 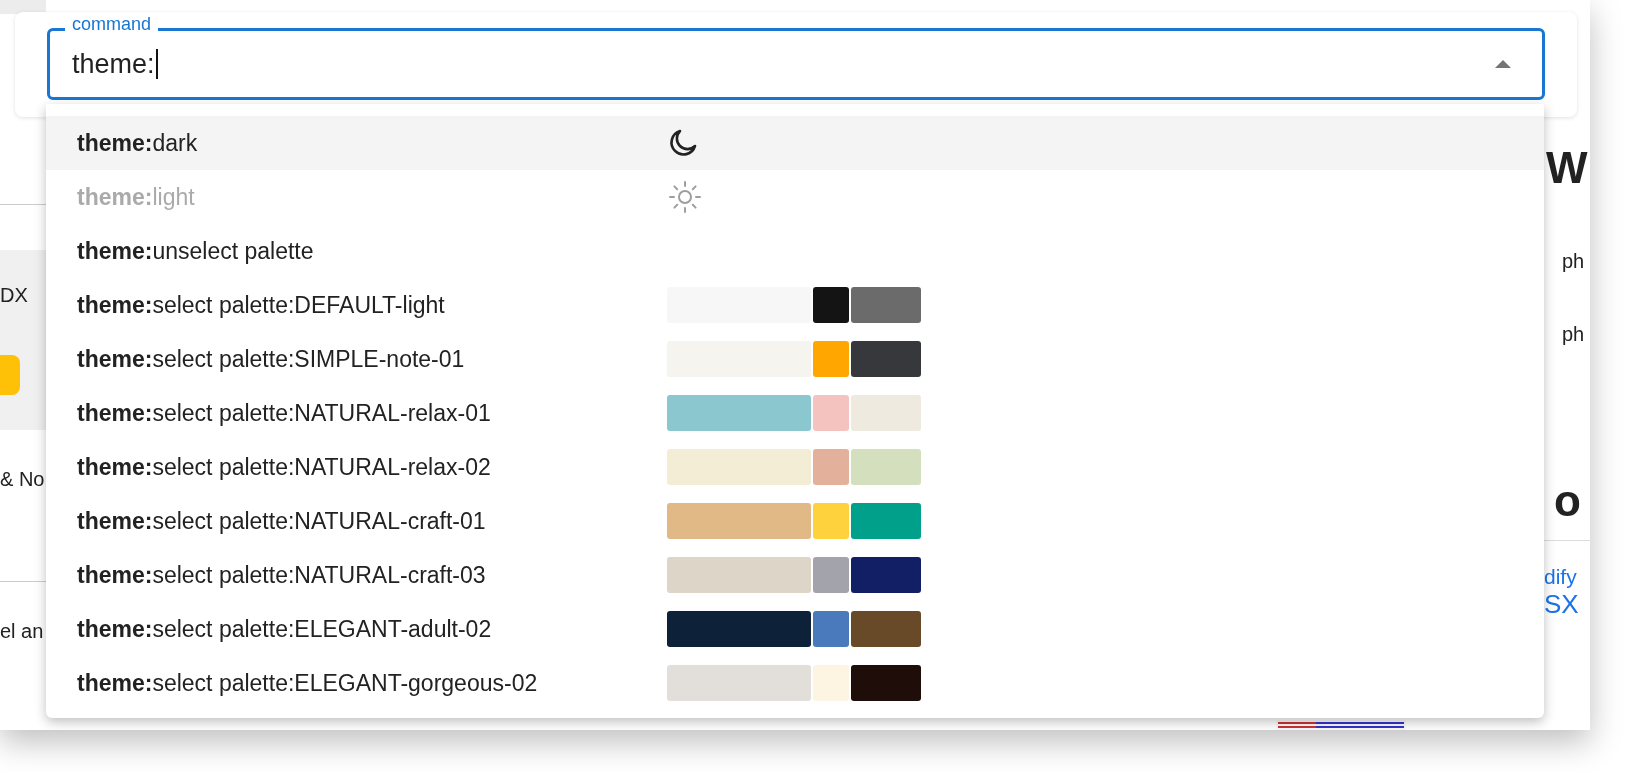 I want to click on menu-item: theme:select palette:NATURAL-relax-02, so click(x=795, y=467).